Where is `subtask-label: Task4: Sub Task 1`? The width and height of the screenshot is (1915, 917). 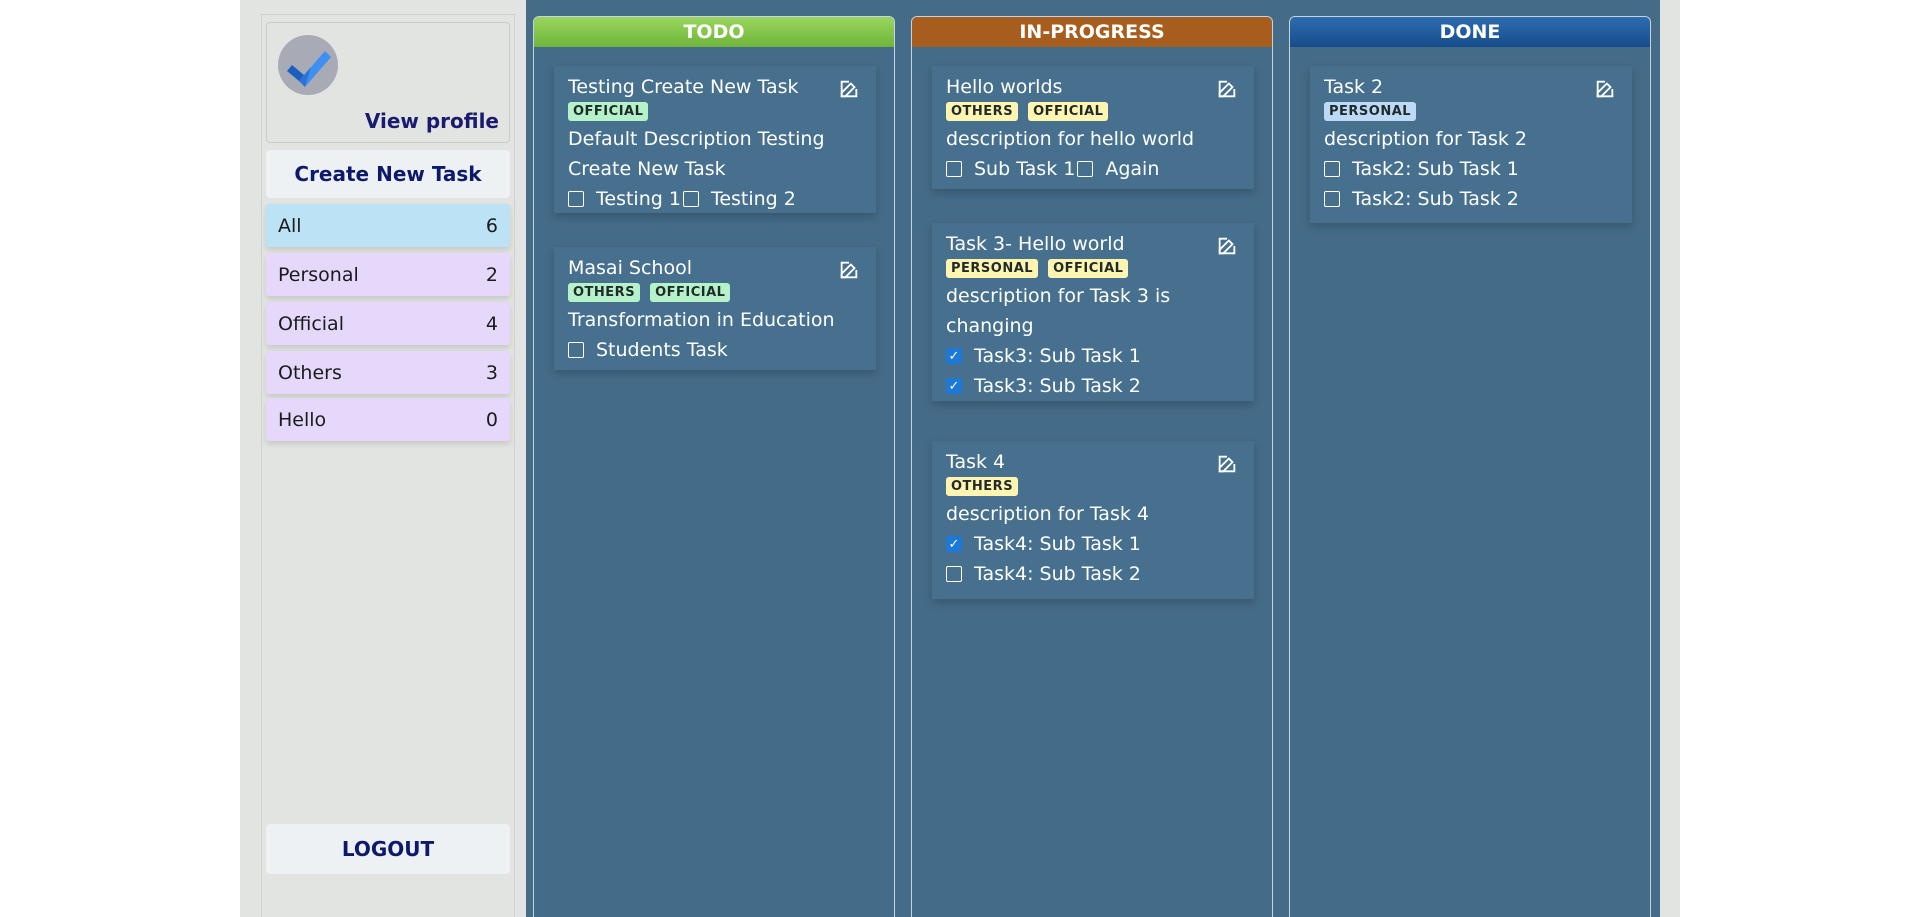
subtask-label: Task4: Sub Task 1 is located at coordinates (1057, 544).